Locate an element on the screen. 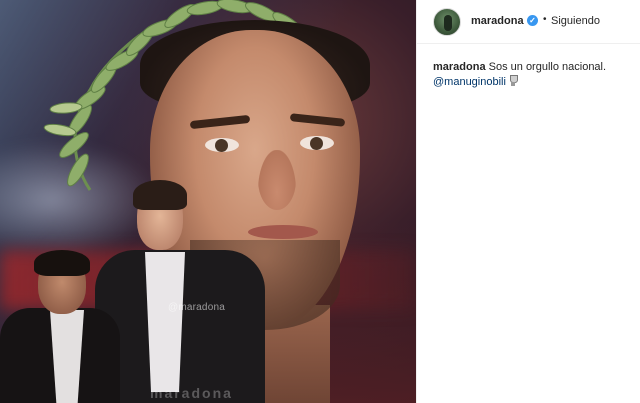 This screenshot has height=403, width=640. post-header: maradona ✓ • Siguiendo is located at coordinates (528, 22).